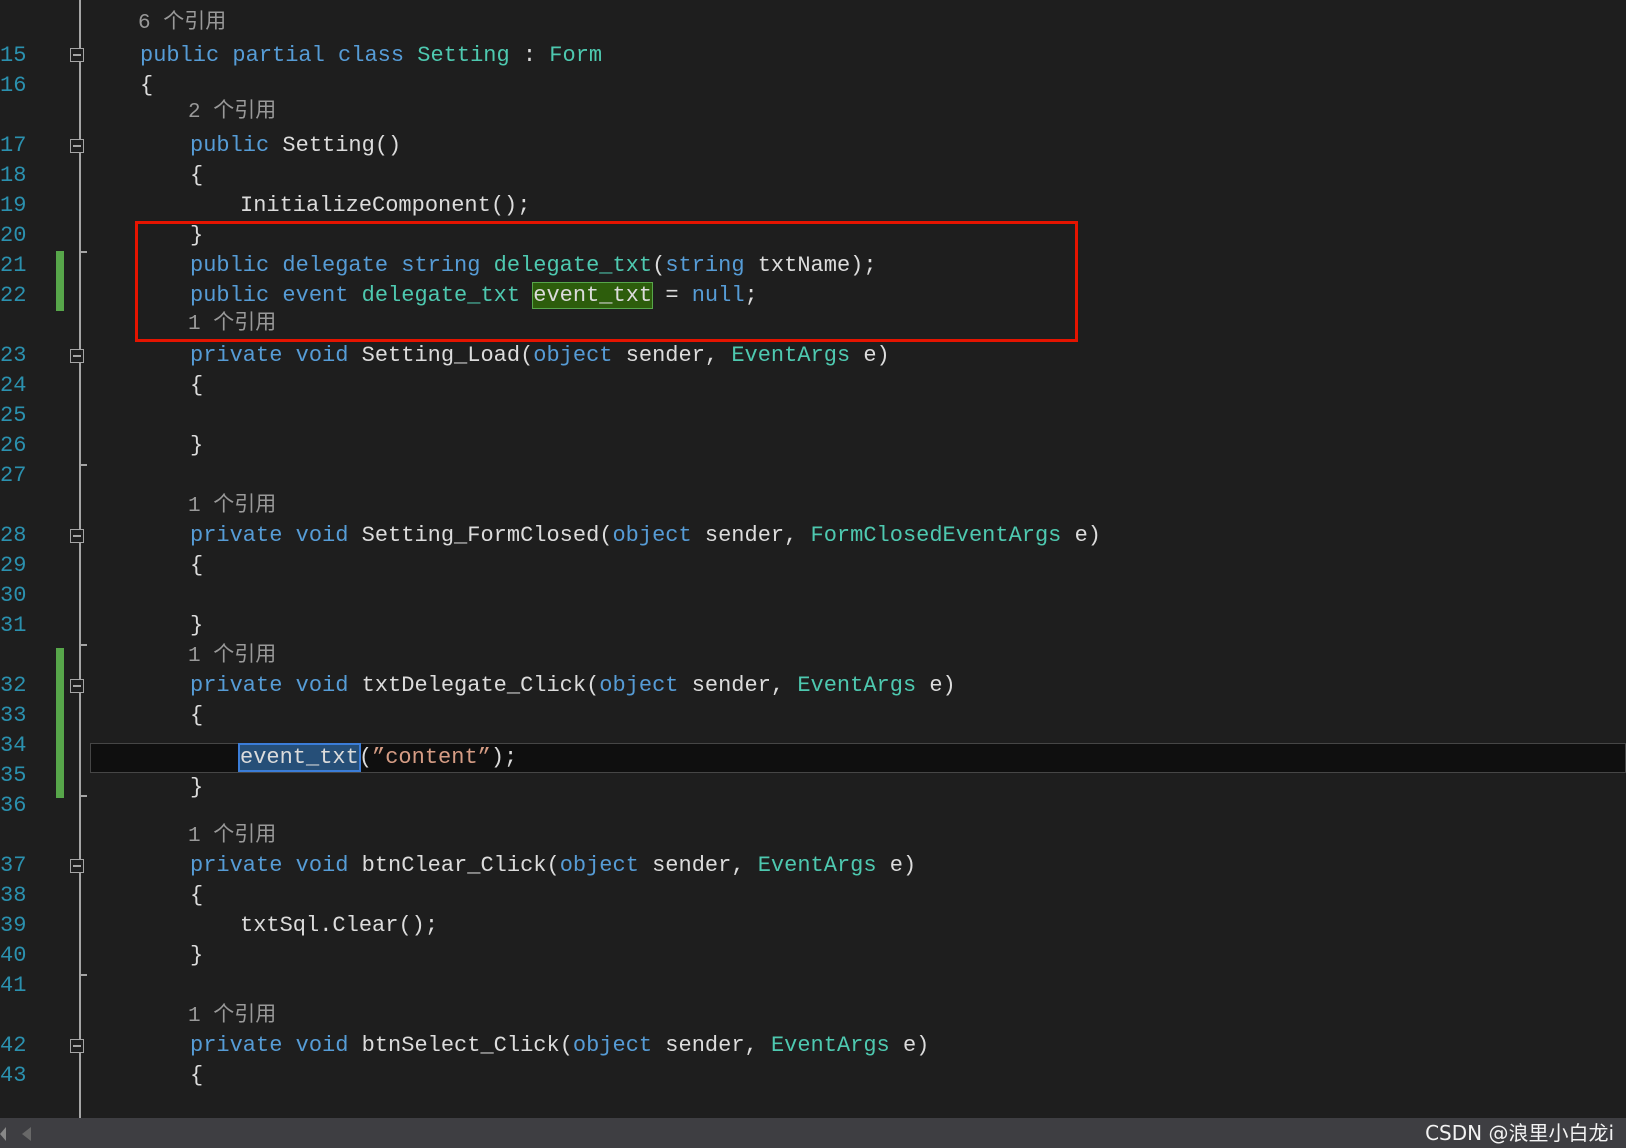  What do you see at coordinates (13, 745) in the screenshot?
I see `line-number: 34` at bounding box center [13, 745].